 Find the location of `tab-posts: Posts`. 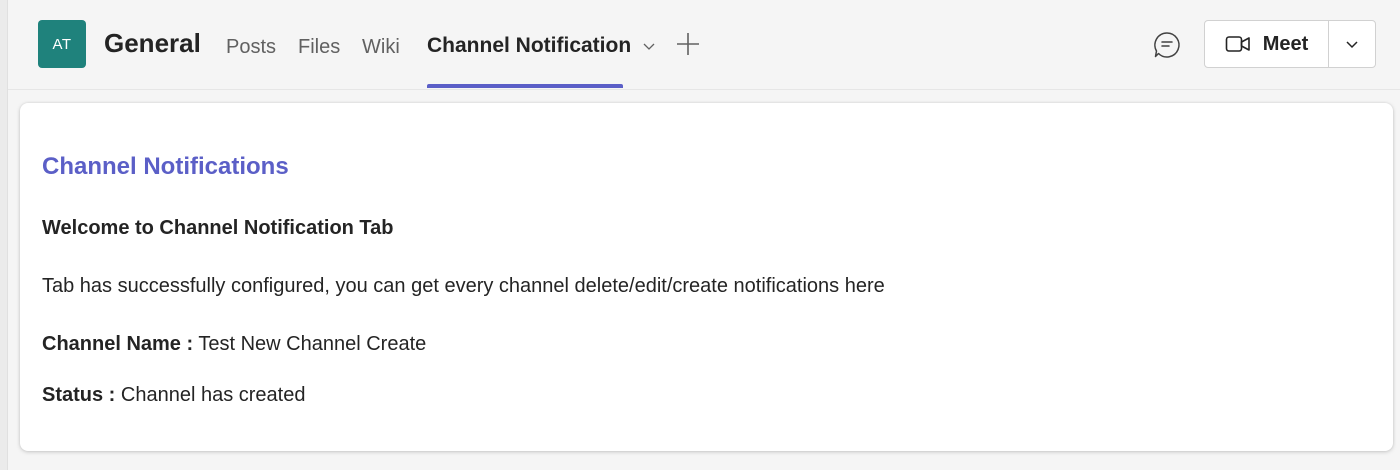

tab-posts: Posts is located at coordinates (251, 47).